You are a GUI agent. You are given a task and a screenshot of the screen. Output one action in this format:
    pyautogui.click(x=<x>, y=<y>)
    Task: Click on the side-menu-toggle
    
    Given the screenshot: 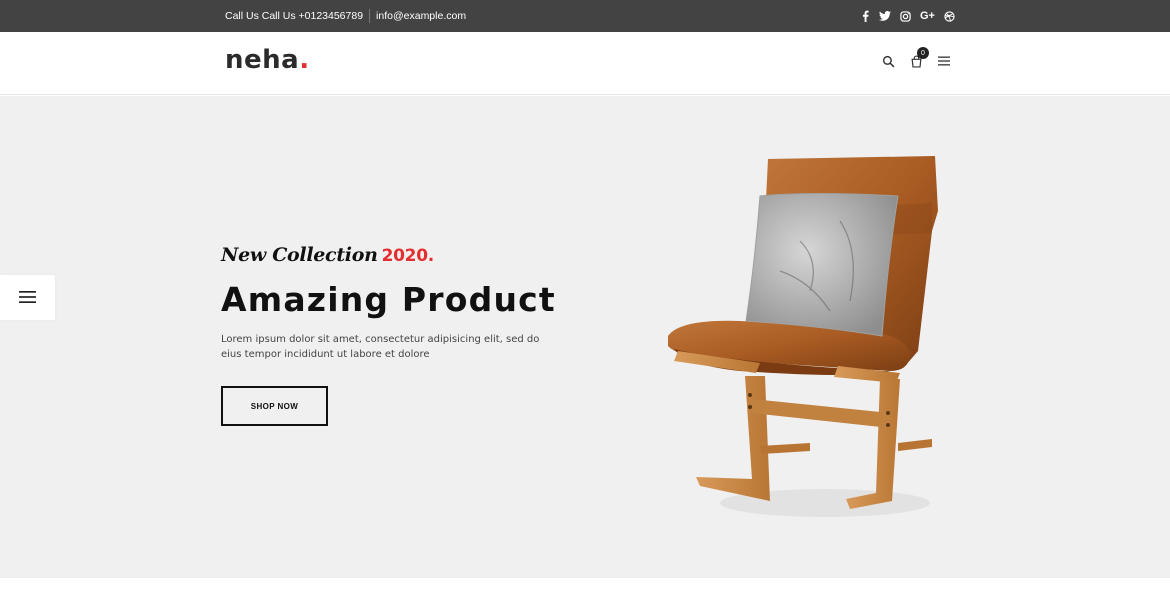 What is the action you would take?
    pyautogui.click(x=27, y=297)
    